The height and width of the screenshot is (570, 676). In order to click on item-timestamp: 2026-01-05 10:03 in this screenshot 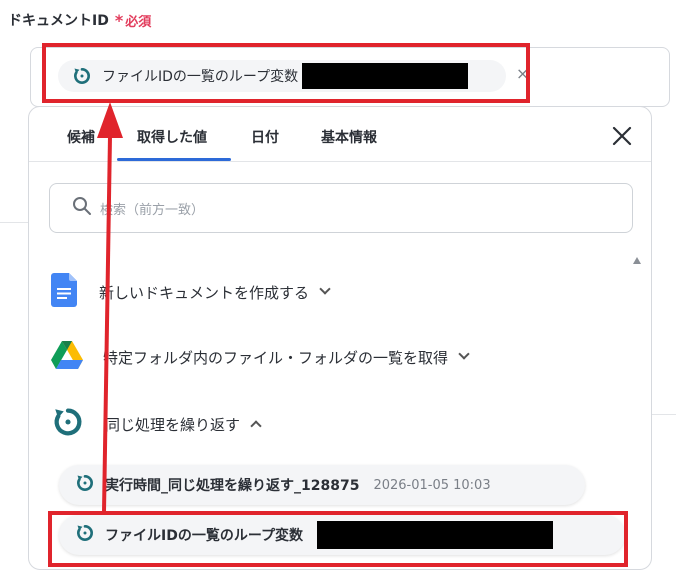, I will do `click(432, 485)`.